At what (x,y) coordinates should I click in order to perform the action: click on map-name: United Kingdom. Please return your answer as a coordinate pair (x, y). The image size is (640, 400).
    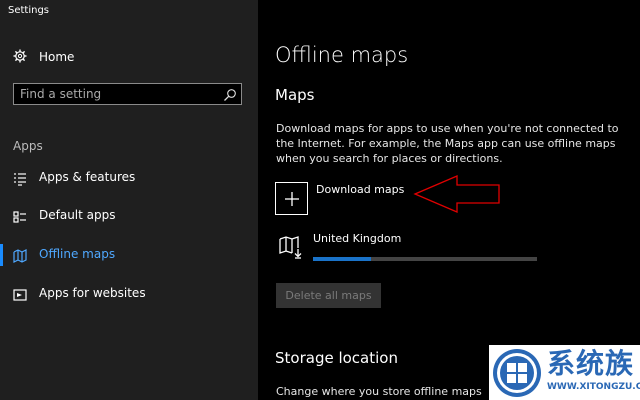
    Looking at the image, I should click on (357, 238).